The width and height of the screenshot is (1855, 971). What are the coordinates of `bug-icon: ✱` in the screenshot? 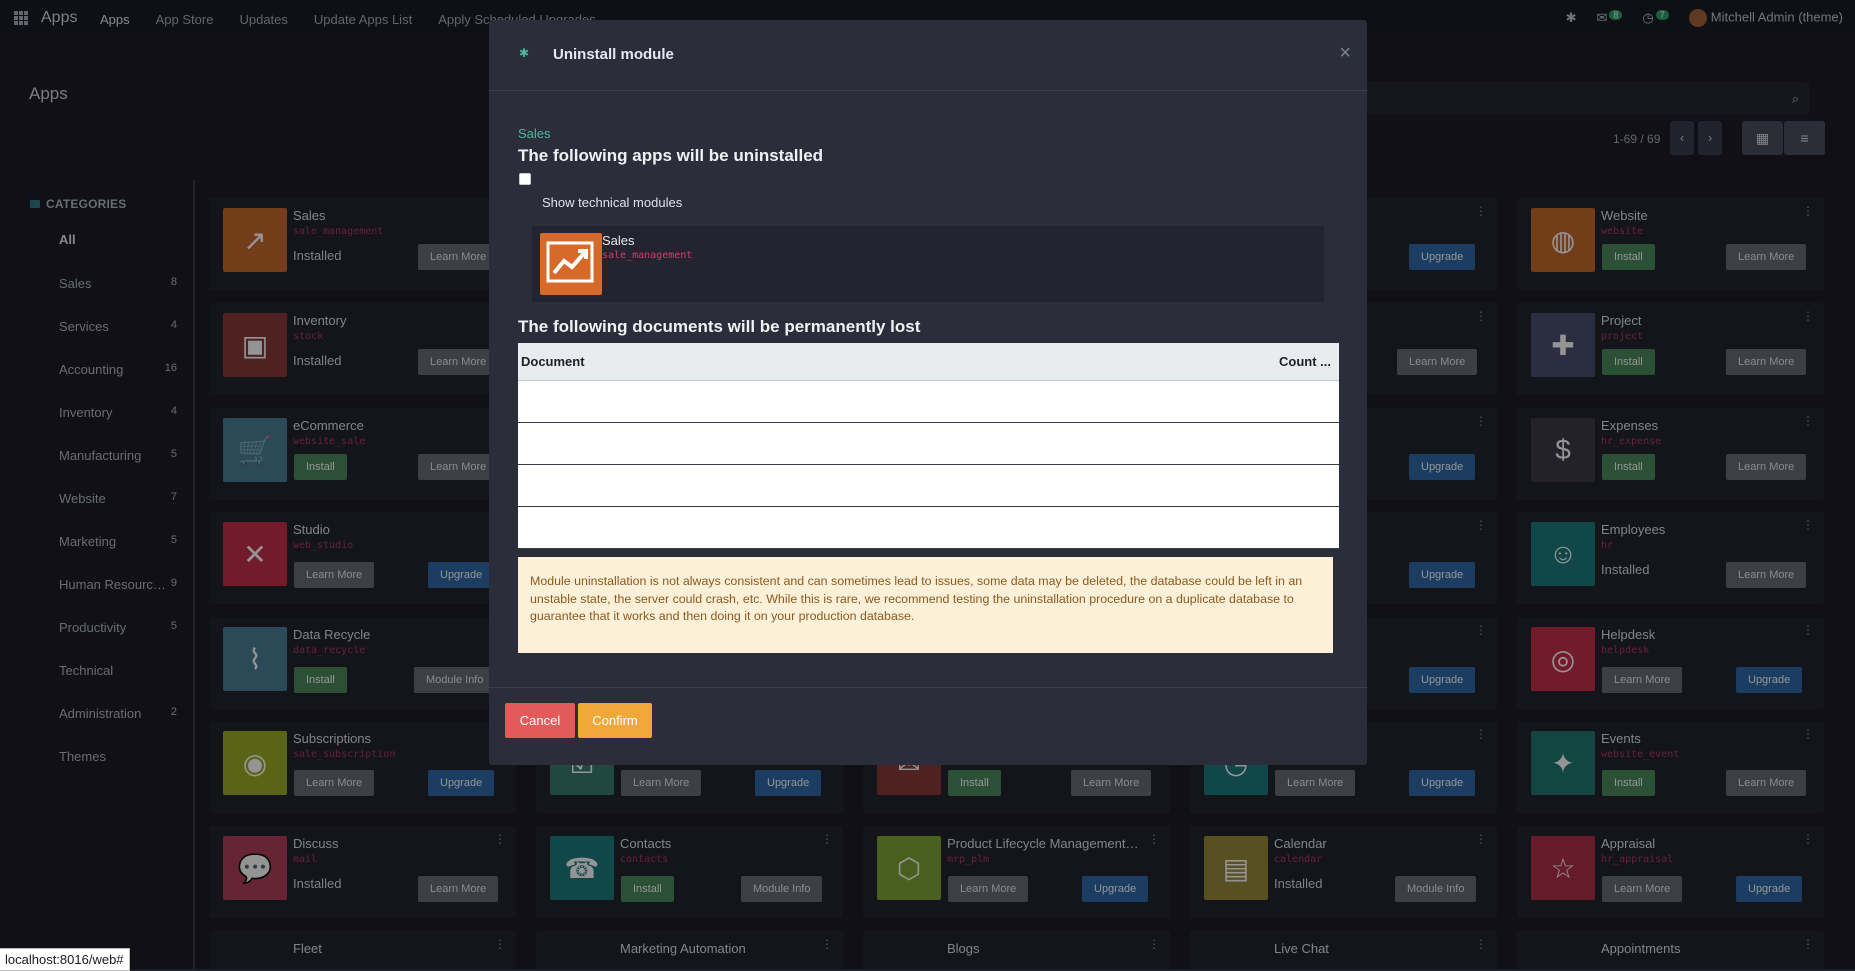 It's located at (524, 53).